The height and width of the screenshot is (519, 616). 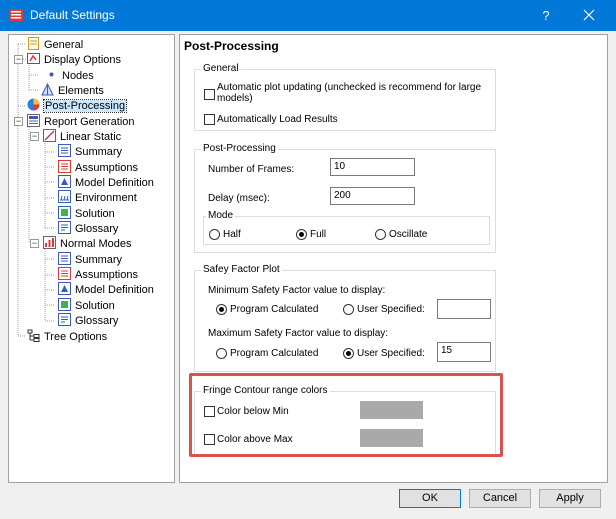 What do you see at coordinates (500, 498) in the screenshot?
I see `cancel-button: Cancel` at bounding box center [500, 498].